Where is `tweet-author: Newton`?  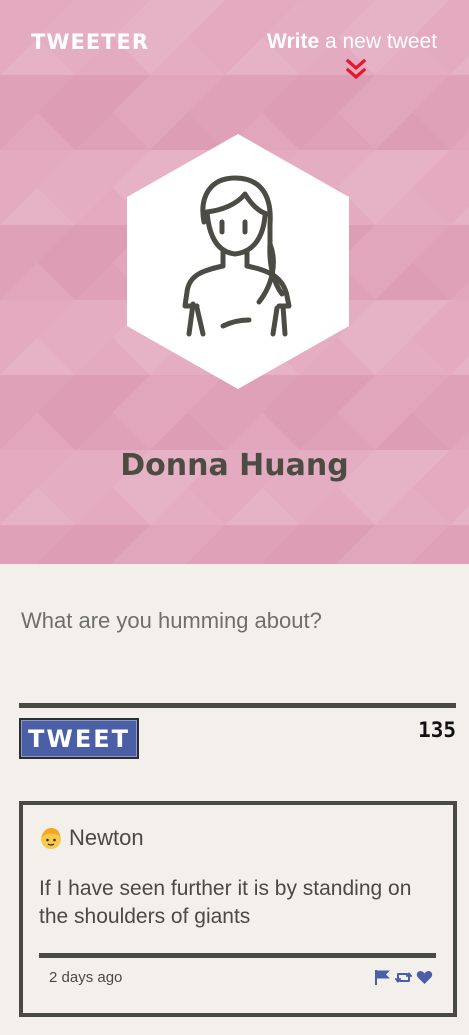
tweet-author: Newton is located at coordinates (91, 838).